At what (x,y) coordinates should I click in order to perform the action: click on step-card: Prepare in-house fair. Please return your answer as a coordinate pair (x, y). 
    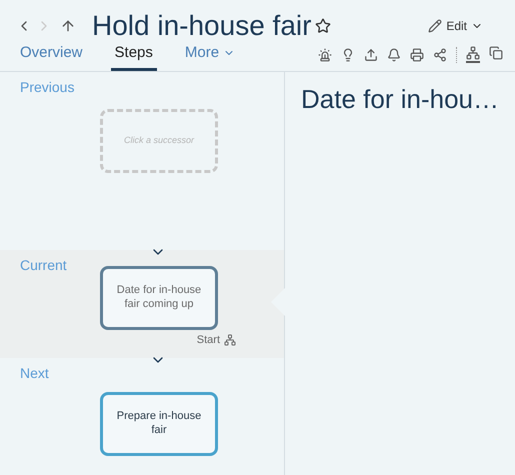
    Looking at the image, I should click on (159, 424).